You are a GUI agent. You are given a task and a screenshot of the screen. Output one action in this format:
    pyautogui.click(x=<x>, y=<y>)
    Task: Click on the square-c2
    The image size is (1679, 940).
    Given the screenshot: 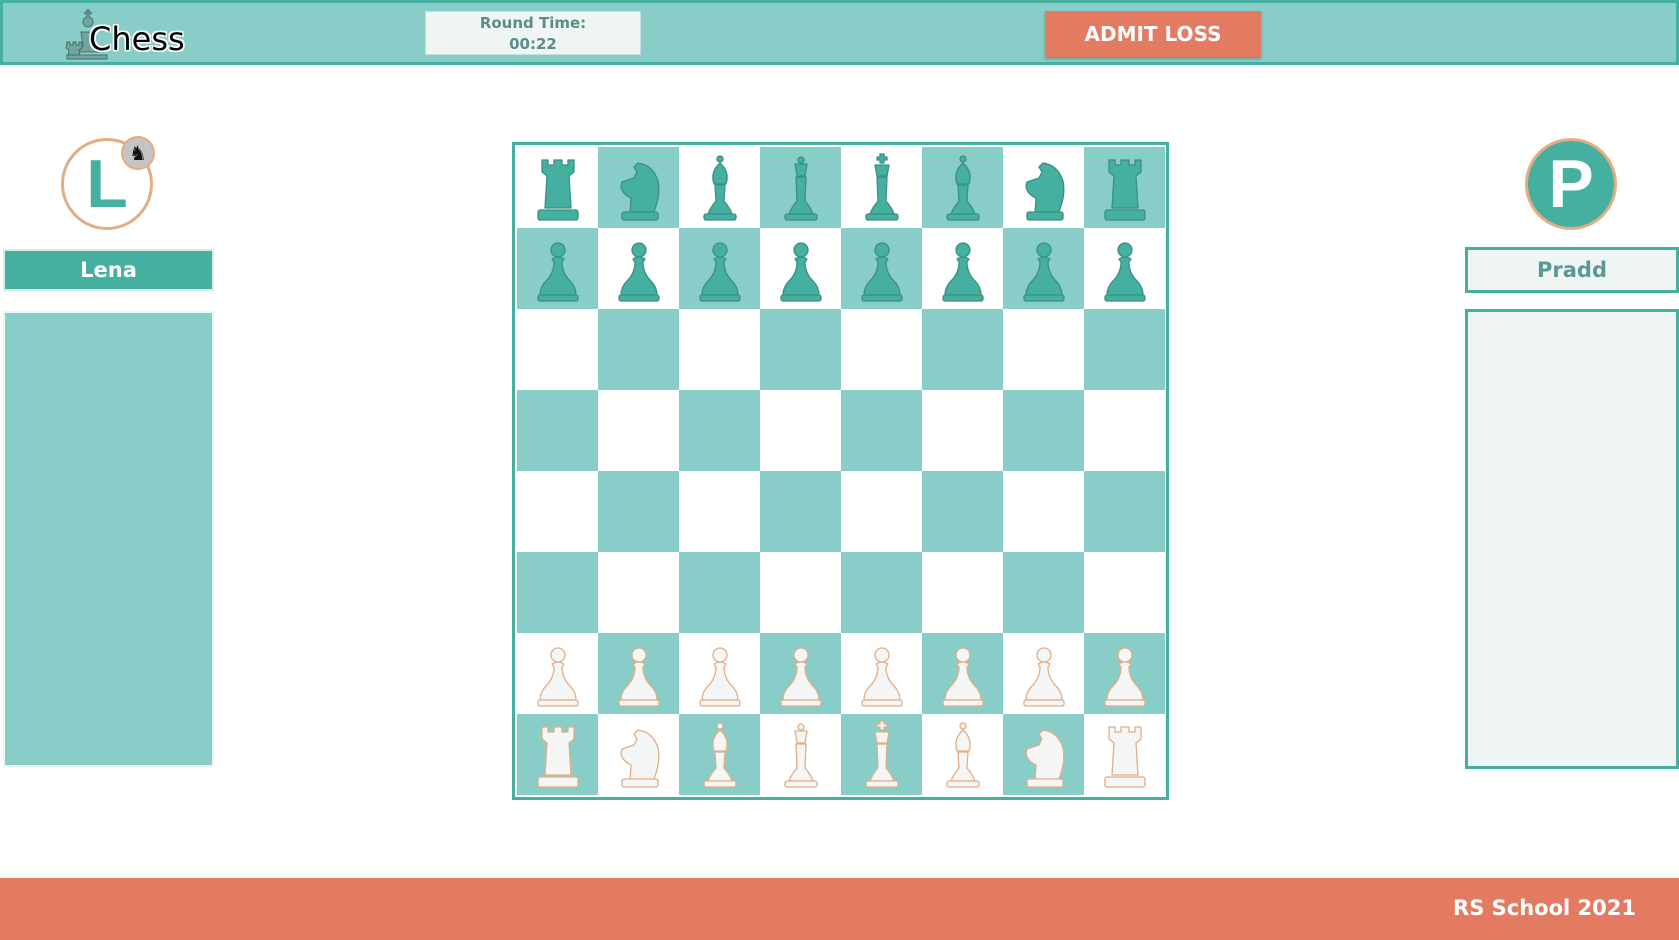 What is the action you would take?
    pyautogui.click(x=719, y=673)
    